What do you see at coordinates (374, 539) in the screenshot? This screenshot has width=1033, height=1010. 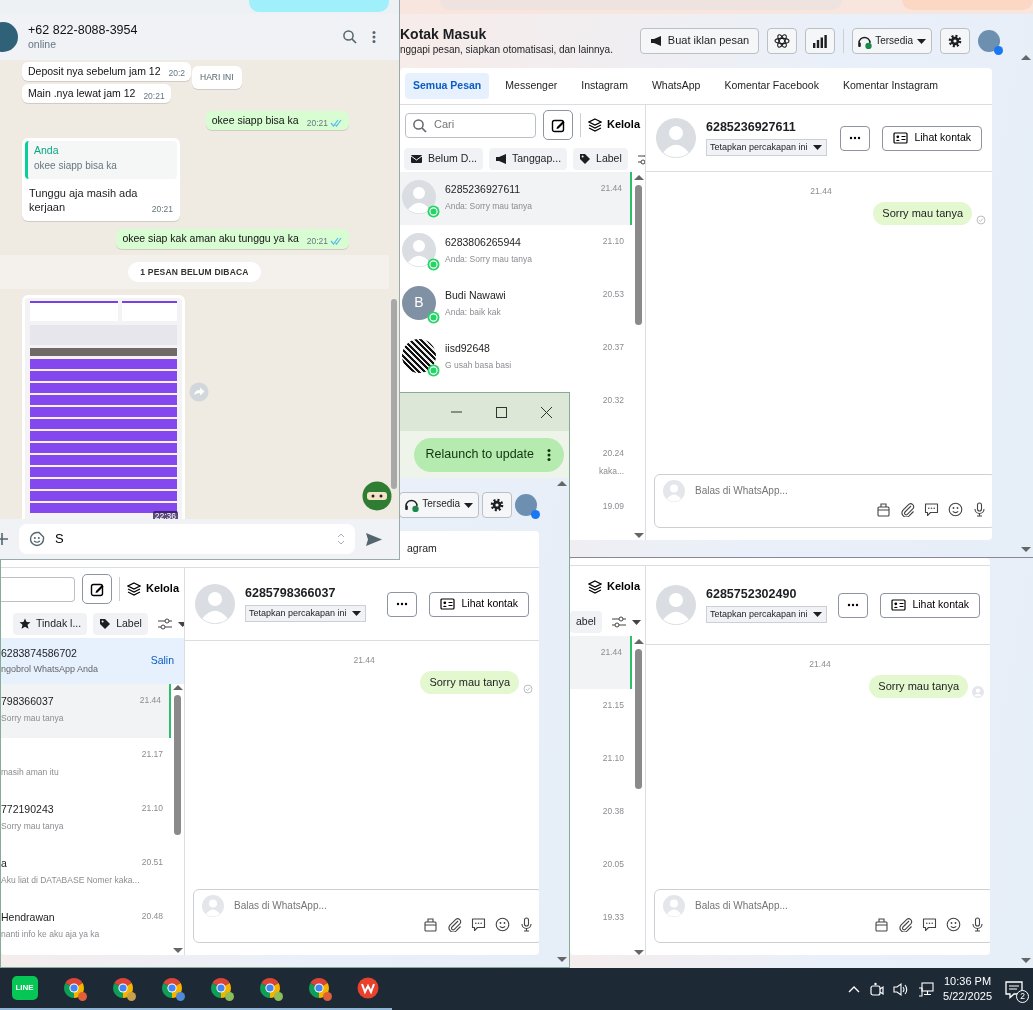 I see `send-icon` at bounding box center [374, 539].